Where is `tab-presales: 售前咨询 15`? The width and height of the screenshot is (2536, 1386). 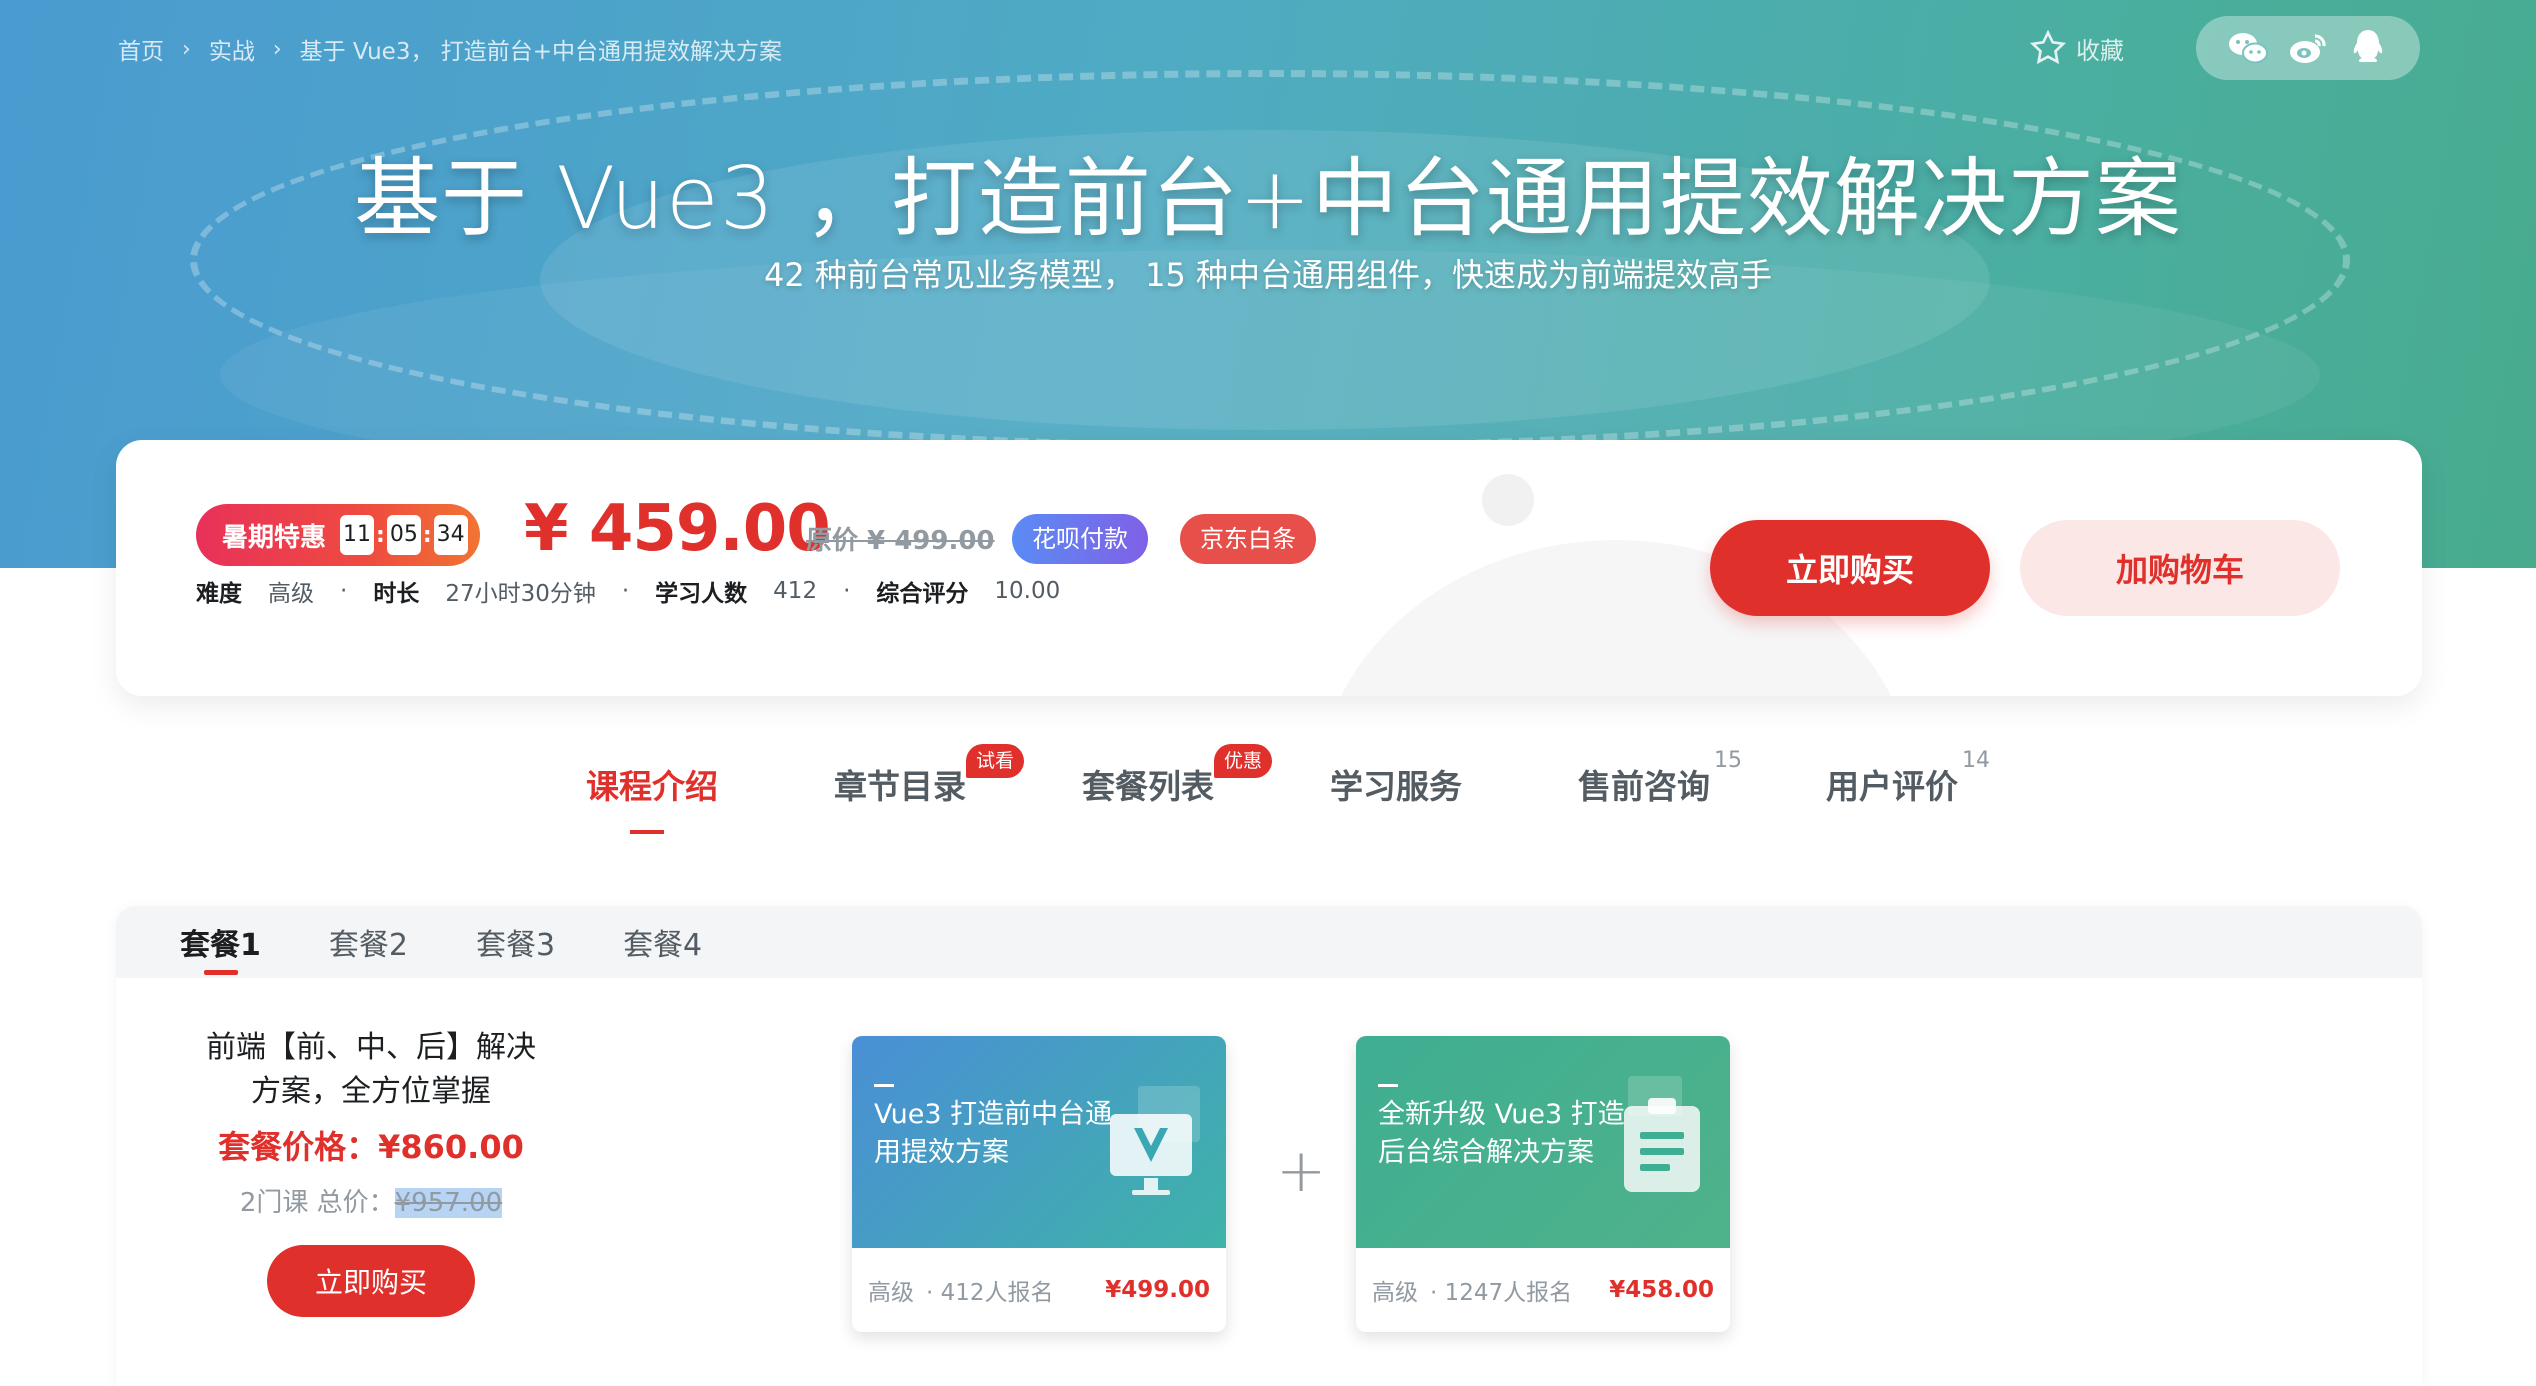 tab-presales: 售前咨询 15 is located at coordinates (1702, 778).